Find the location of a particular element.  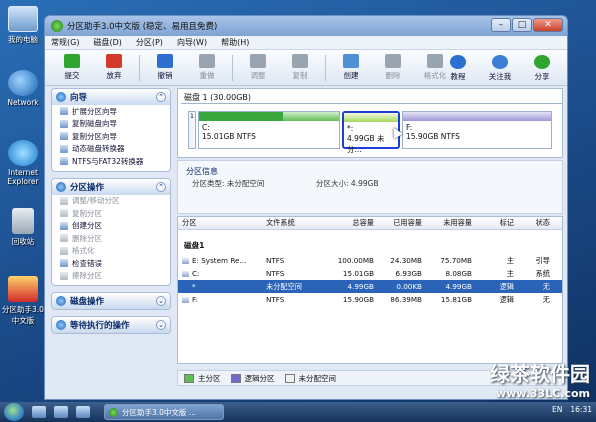

wipe-icon is located at coordinates (64, 275).